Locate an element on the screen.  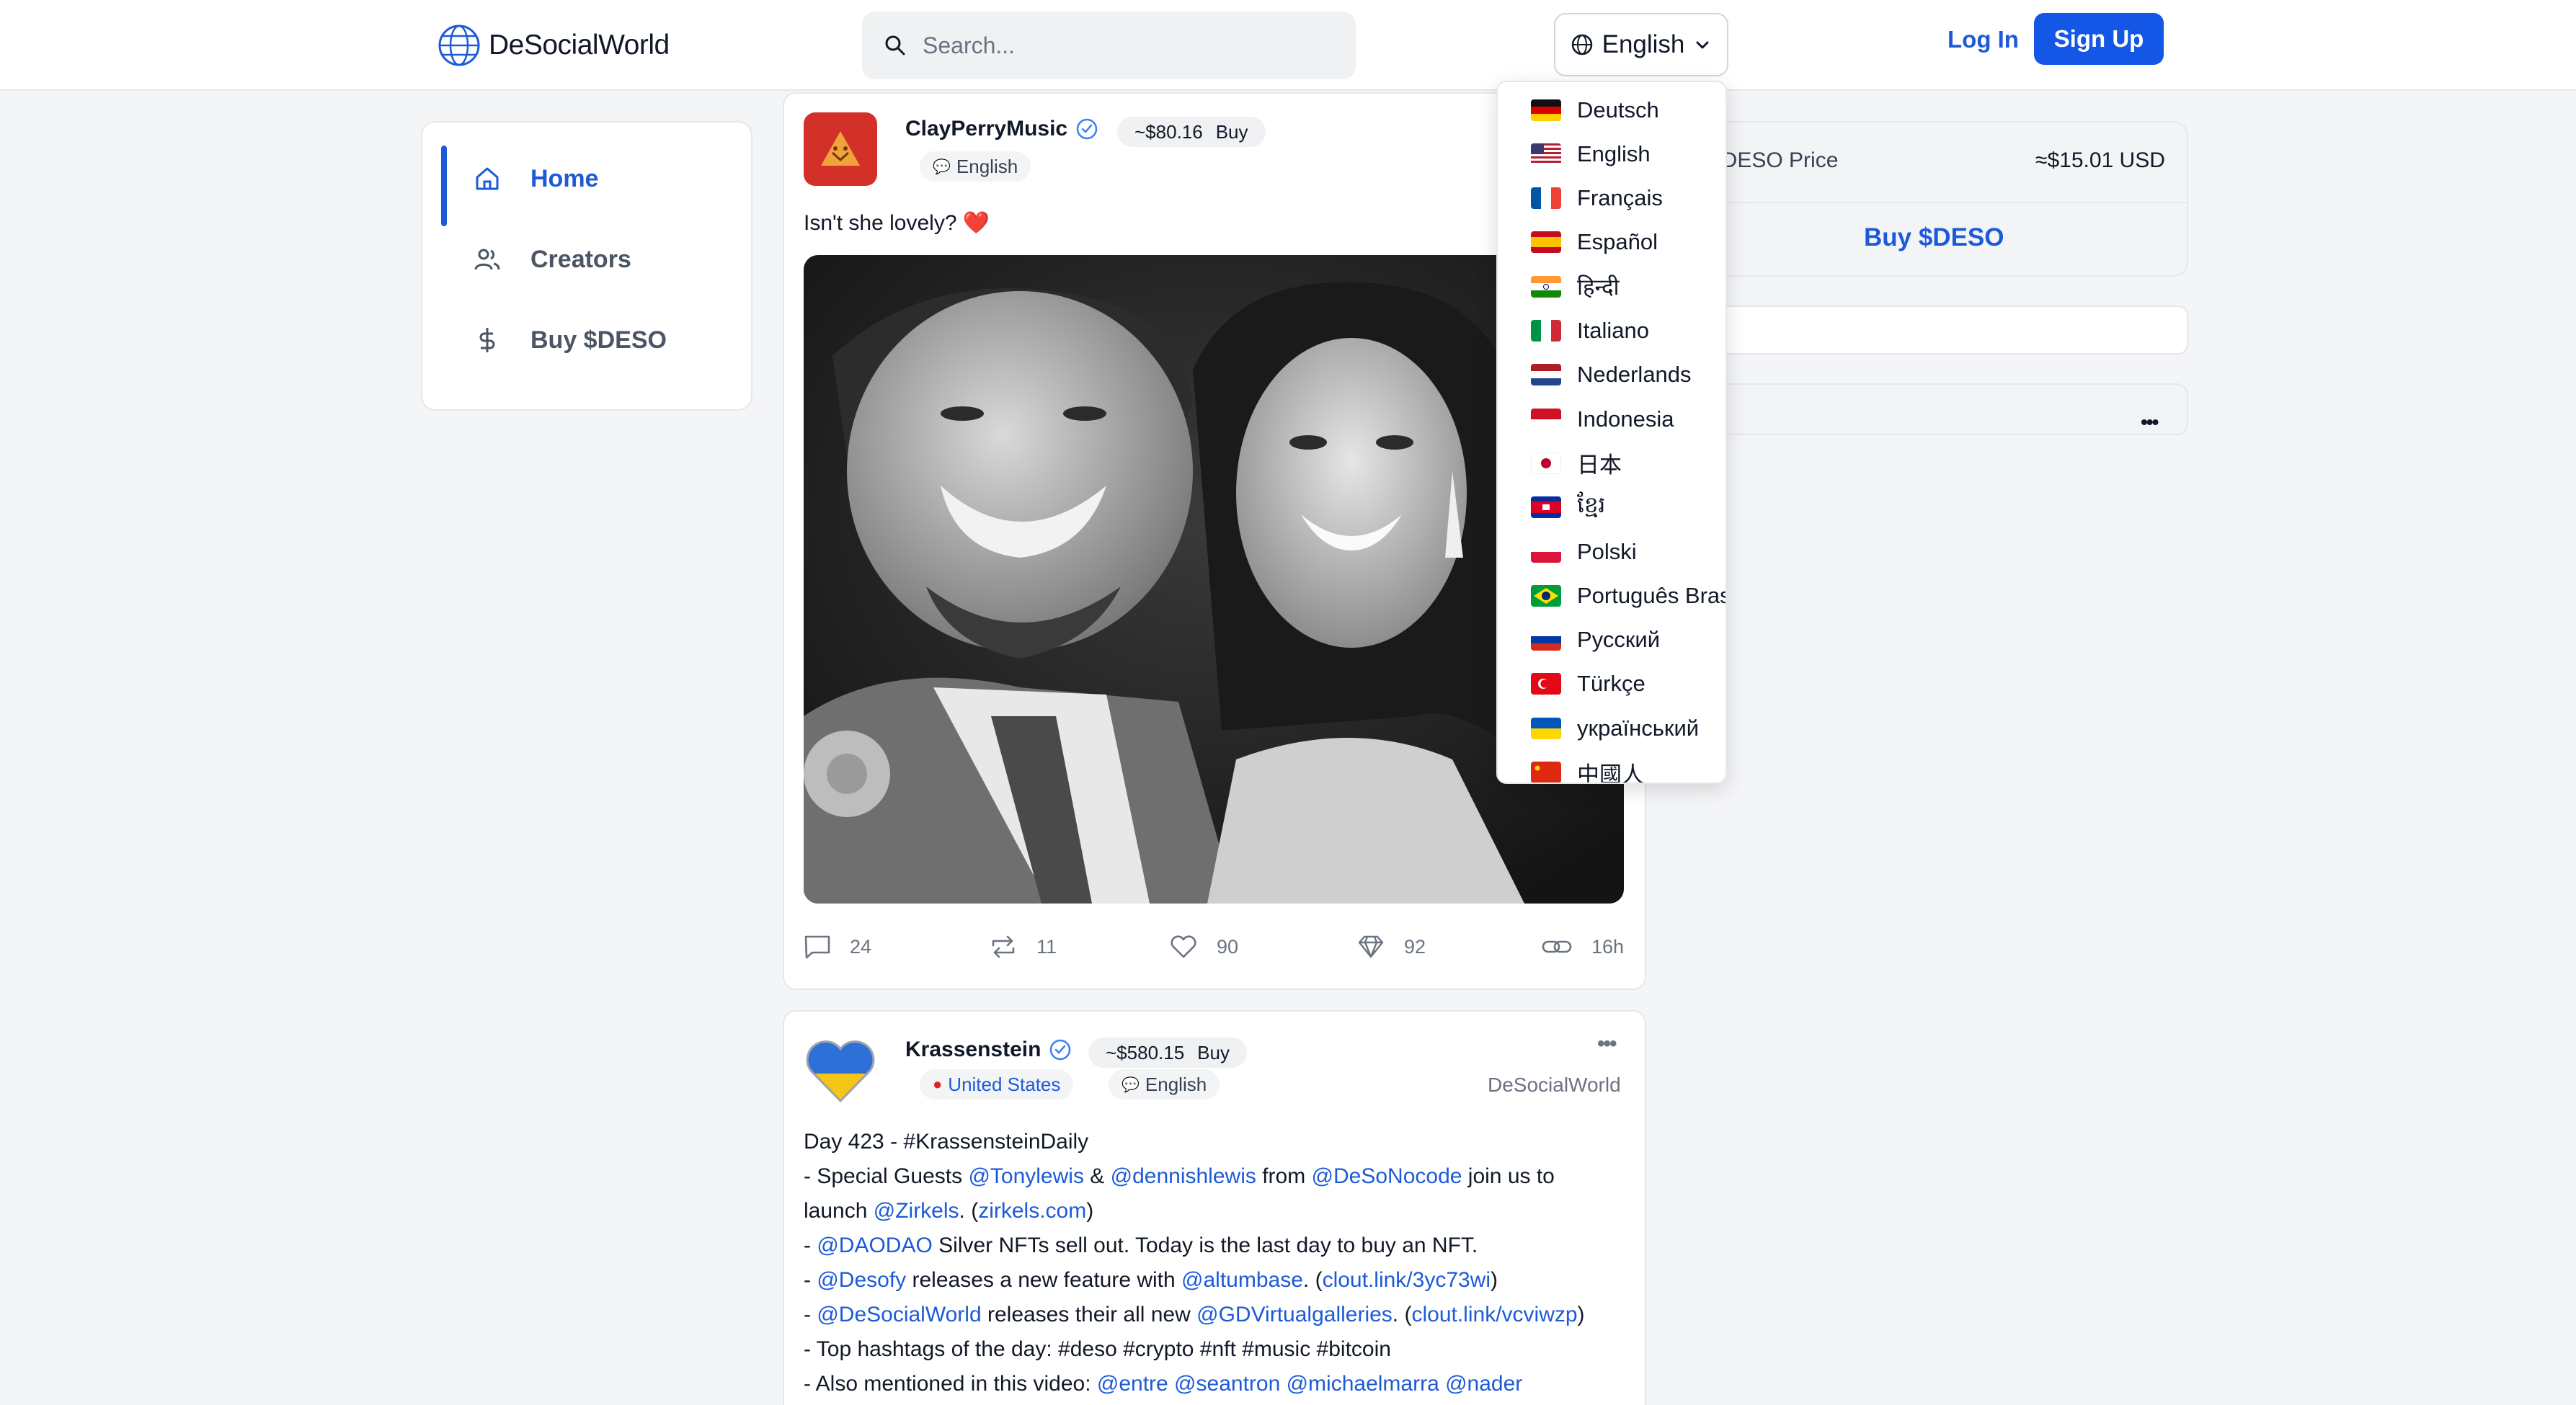
dollar-icon is located at coordinates (487, 340).